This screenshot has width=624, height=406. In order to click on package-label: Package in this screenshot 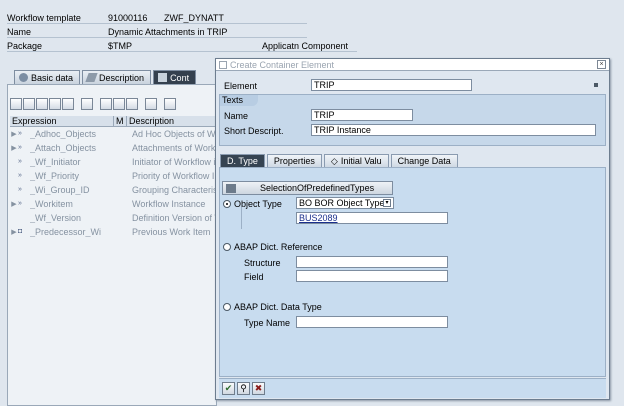, I will do `click(25, 46)`.